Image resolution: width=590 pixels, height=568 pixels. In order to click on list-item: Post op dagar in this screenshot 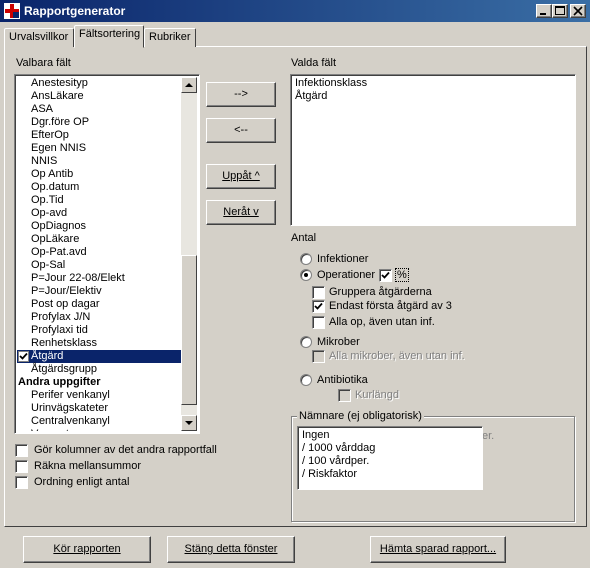, I will do `click(99, 304)`.